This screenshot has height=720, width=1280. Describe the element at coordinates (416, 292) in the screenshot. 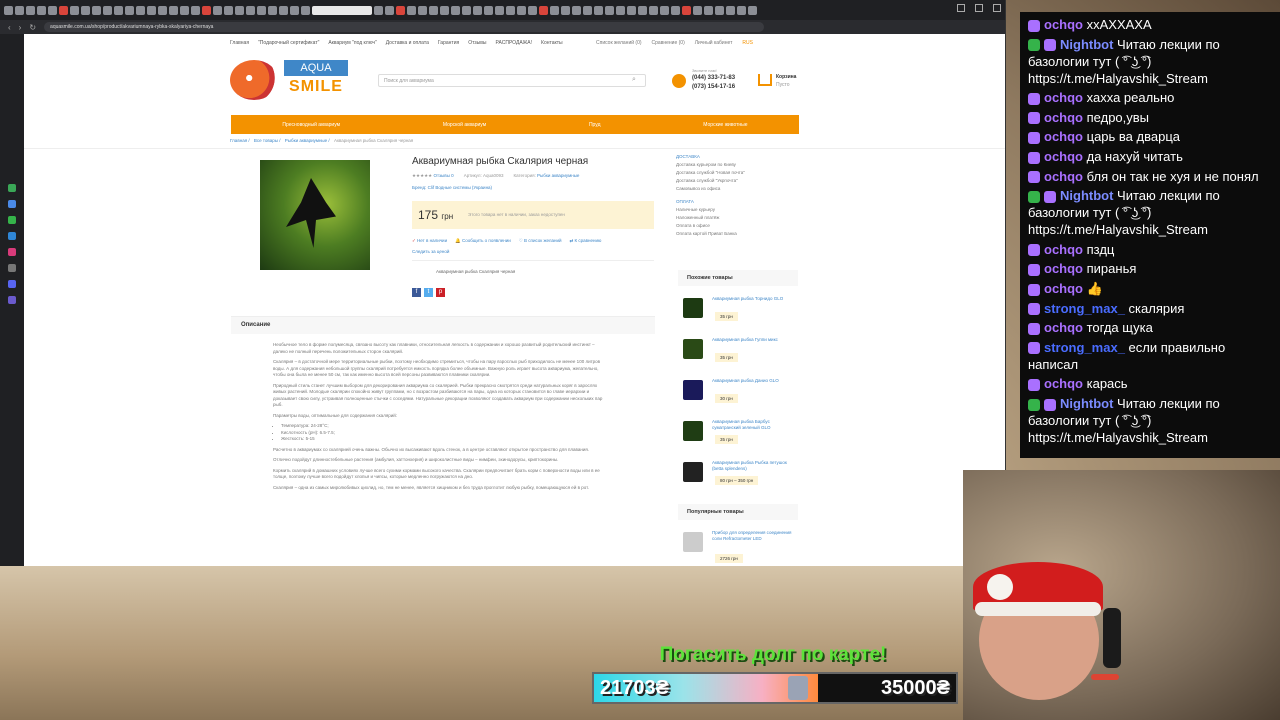

I see `facebook-icon: f` at that location.